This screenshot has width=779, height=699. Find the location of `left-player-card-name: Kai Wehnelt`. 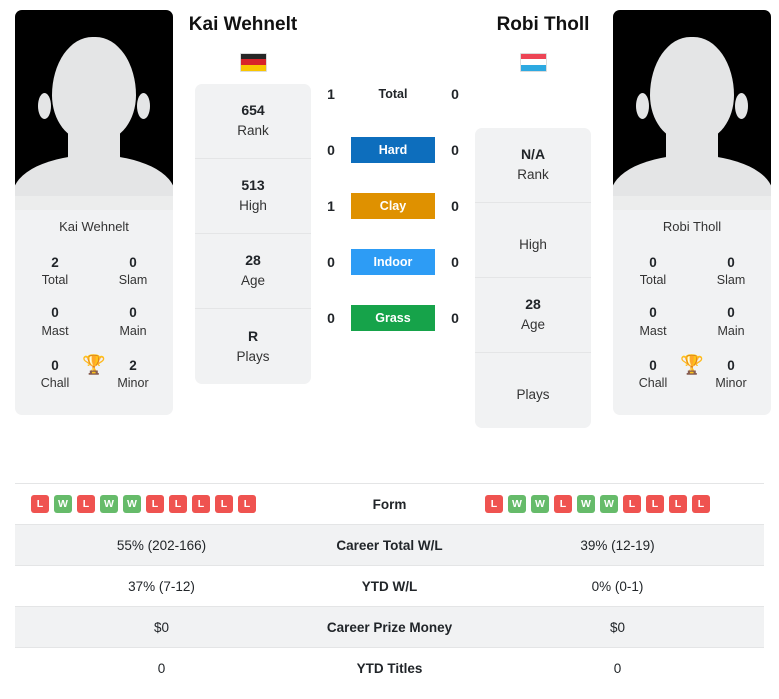

left-player-card-name: Kai Wehnelt is located at coordinates (94, 226).